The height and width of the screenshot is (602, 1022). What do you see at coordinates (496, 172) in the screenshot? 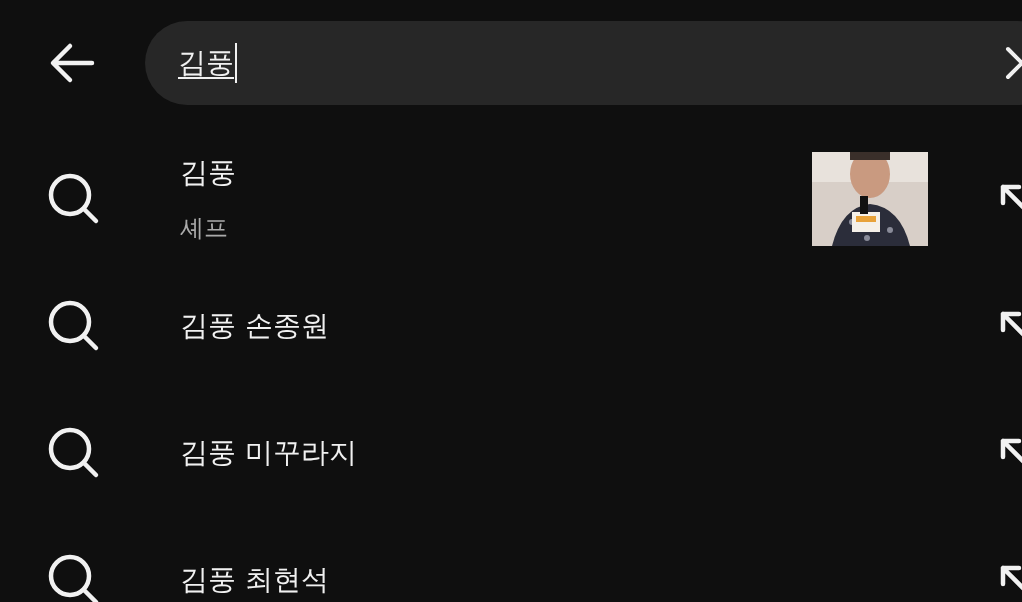
I see `suggestion-text: 김풍` at bounding box center [496, 172].